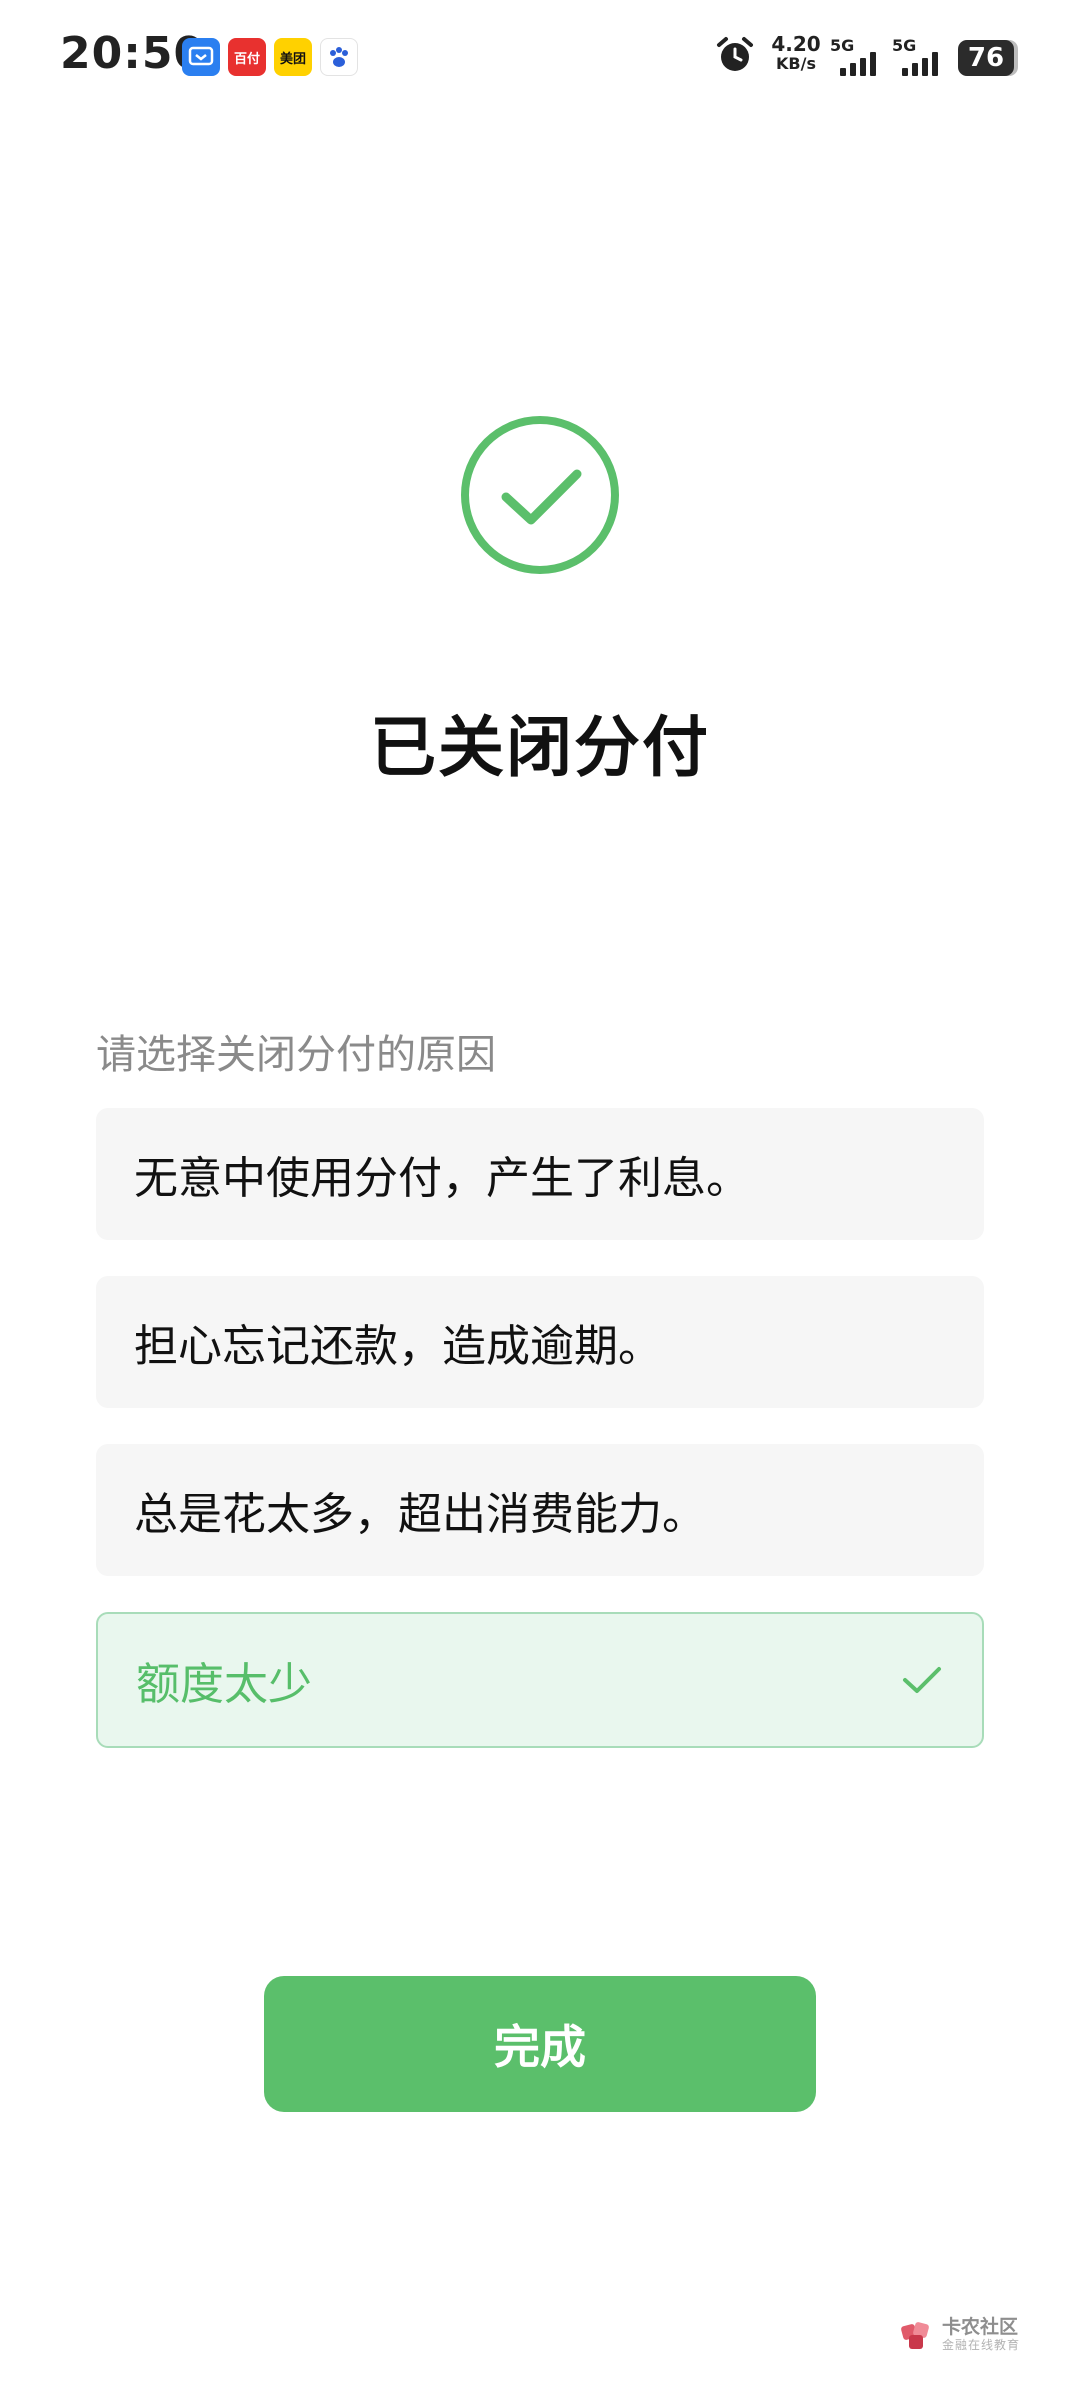 This screenshot has height=2400, width=1080. I want to click on reason-option-low-limit: 额度太少, so click(540, 1680).